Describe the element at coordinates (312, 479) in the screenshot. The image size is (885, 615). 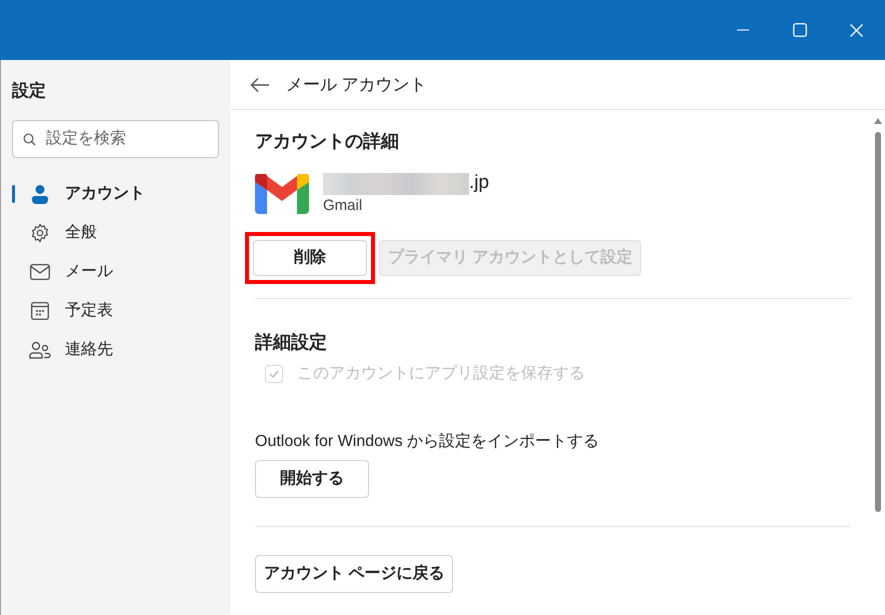
I see `start-button: 開始する` at that location.